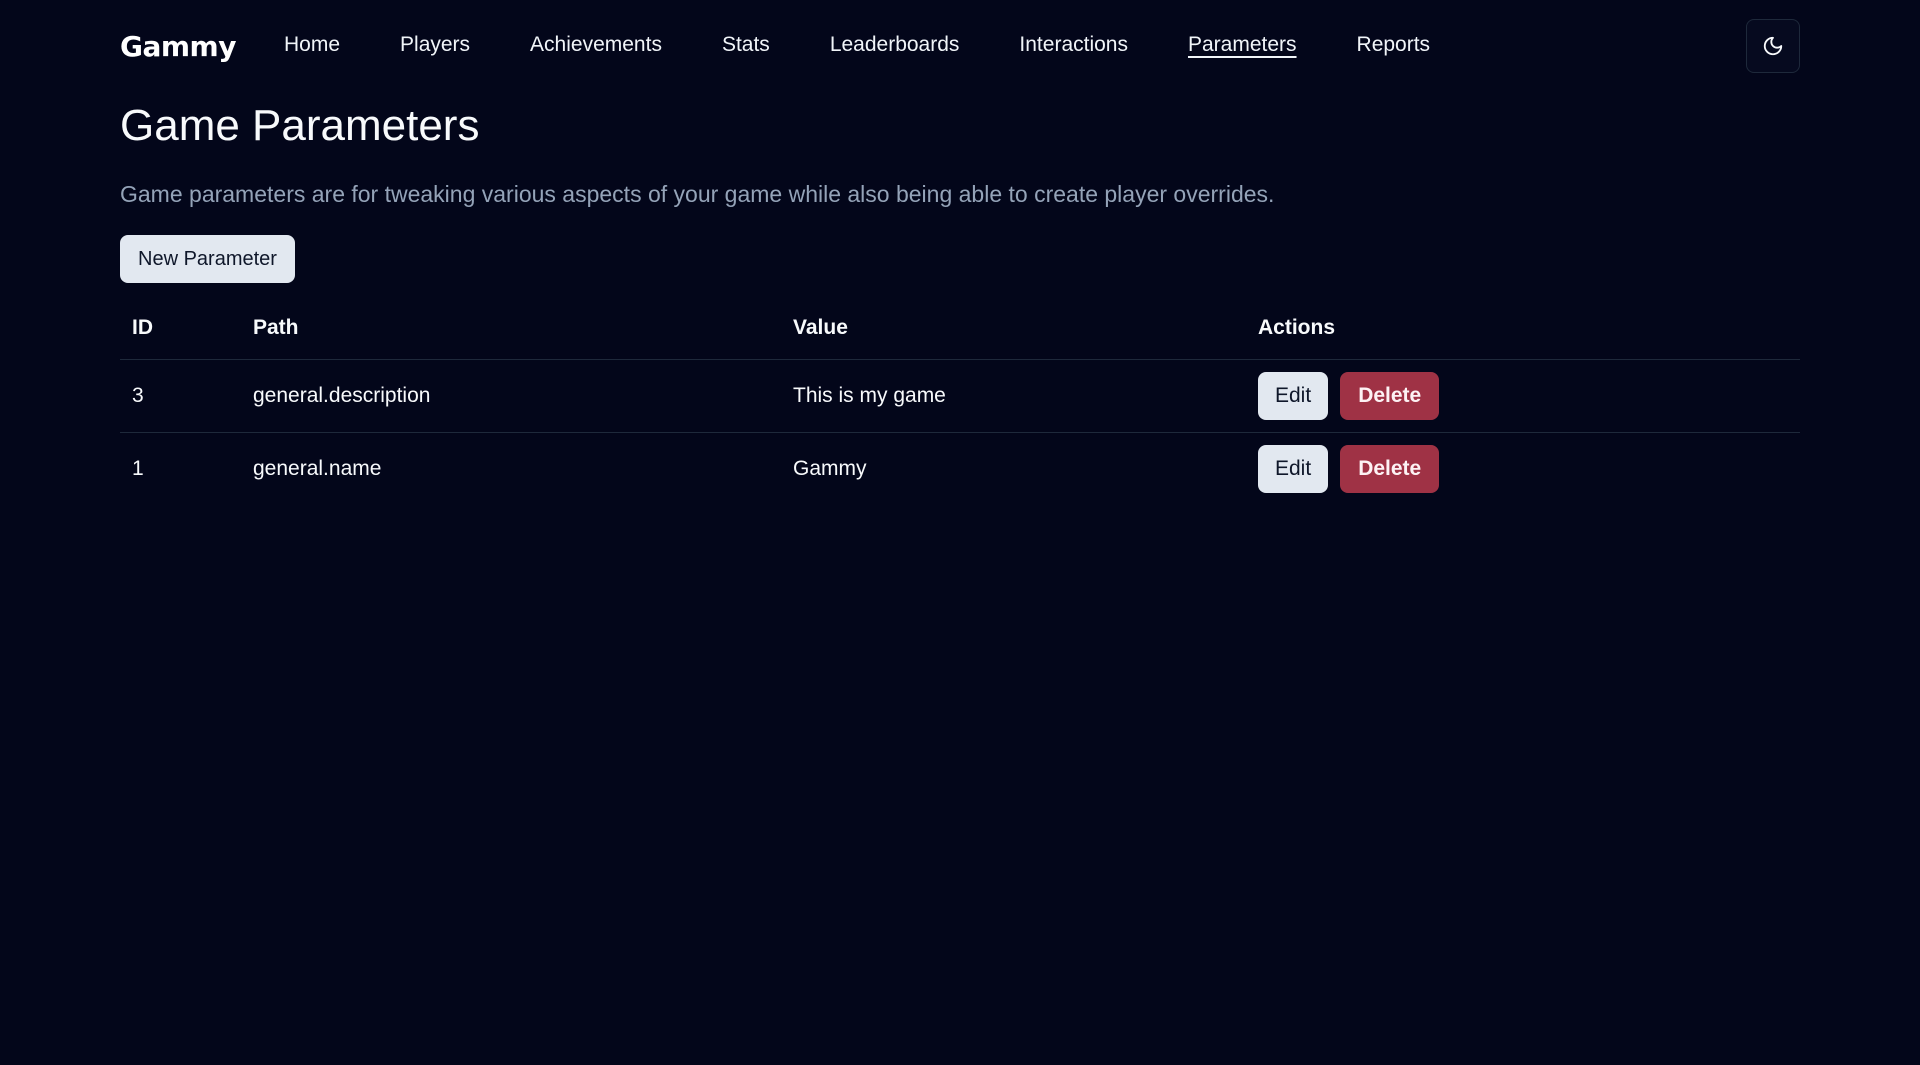 The width and height of the screenshot is (1920, 1065). What do you see at coordinates (1013, 328) in the screenshot?
I see `header-value: Value` at bounding box center [1013, 328].